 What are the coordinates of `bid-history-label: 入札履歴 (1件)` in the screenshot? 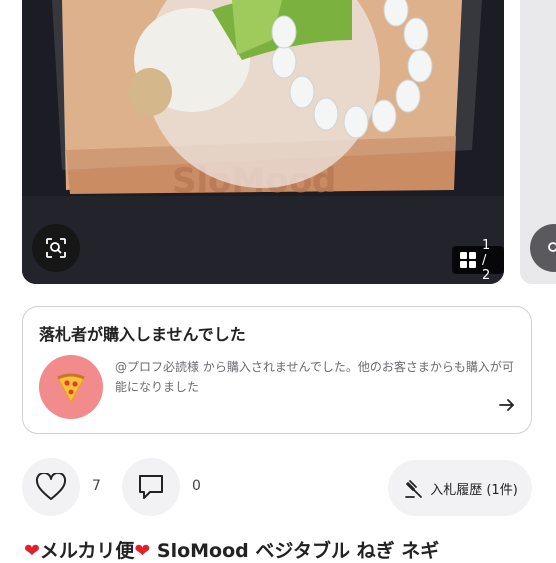 It's located at (474, 490).